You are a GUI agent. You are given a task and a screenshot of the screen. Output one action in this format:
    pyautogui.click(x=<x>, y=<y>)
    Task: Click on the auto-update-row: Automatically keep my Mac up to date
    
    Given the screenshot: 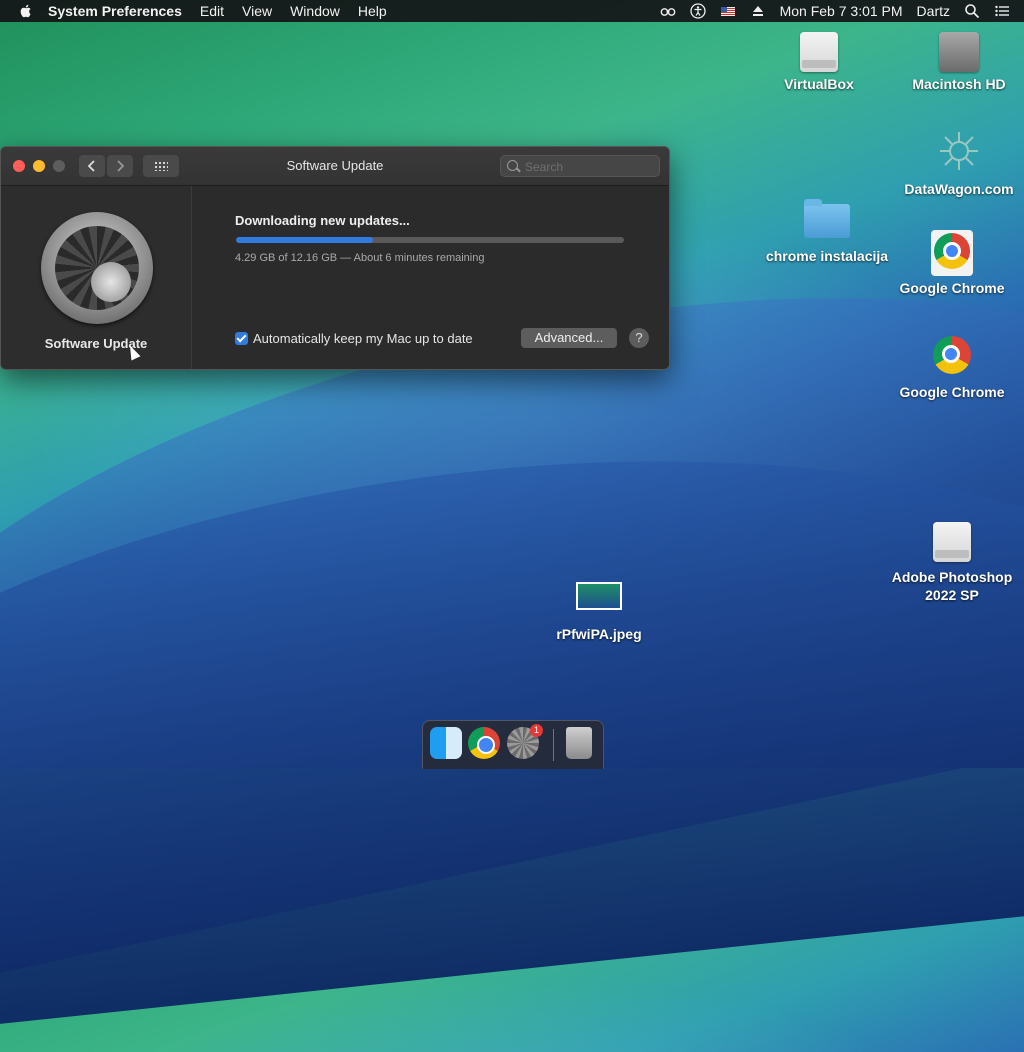 What is the action you would take?
    pyautogui.click(x=354, y=338)
    